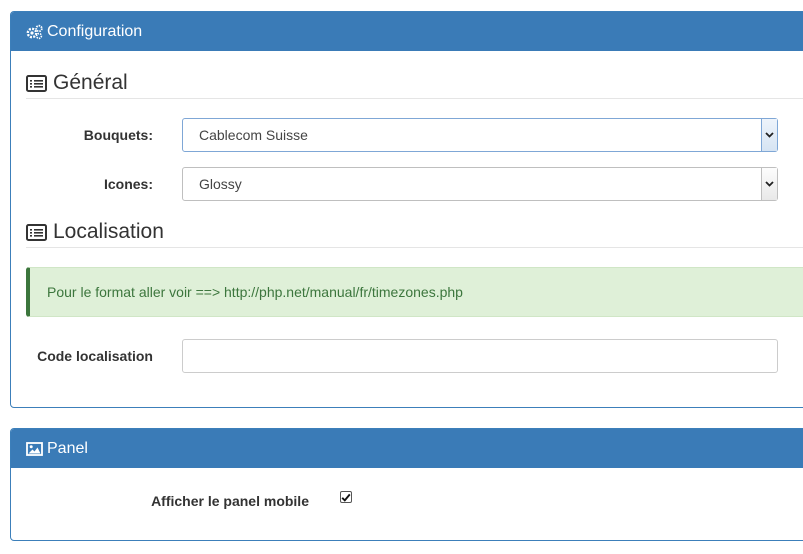 The width and height of the screenshot is (803, 554). Describe the element at coordinates (67, 448) in the screenshot. I see `panel-title: Panel` at that location.